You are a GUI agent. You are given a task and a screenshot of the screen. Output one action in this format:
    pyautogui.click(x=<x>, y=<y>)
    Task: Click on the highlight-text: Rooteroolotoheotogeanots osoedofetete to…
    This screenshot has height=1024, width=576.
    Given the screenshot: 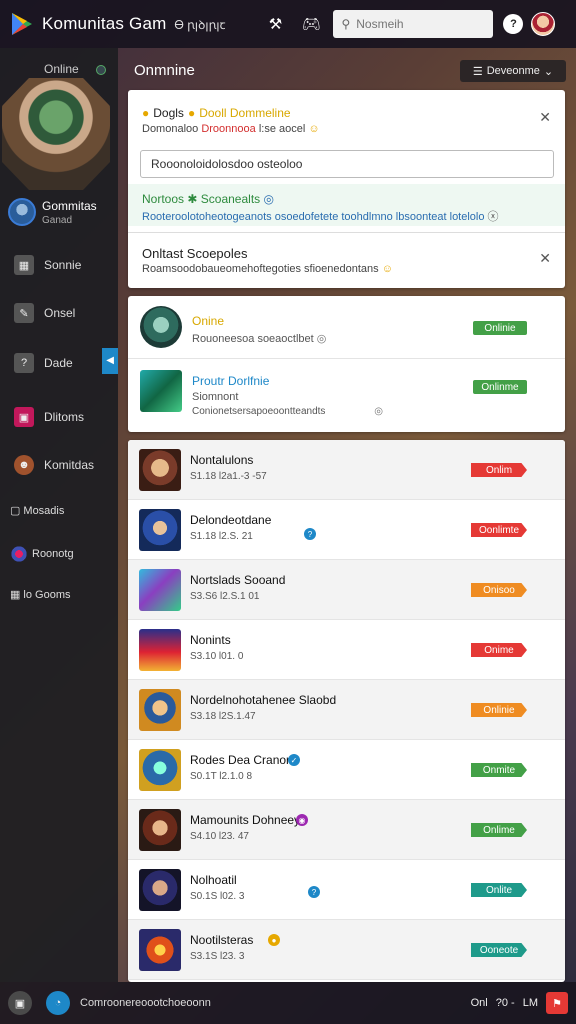 What is the action you would take?
    pyautogui.click(x=320, y=216)
    